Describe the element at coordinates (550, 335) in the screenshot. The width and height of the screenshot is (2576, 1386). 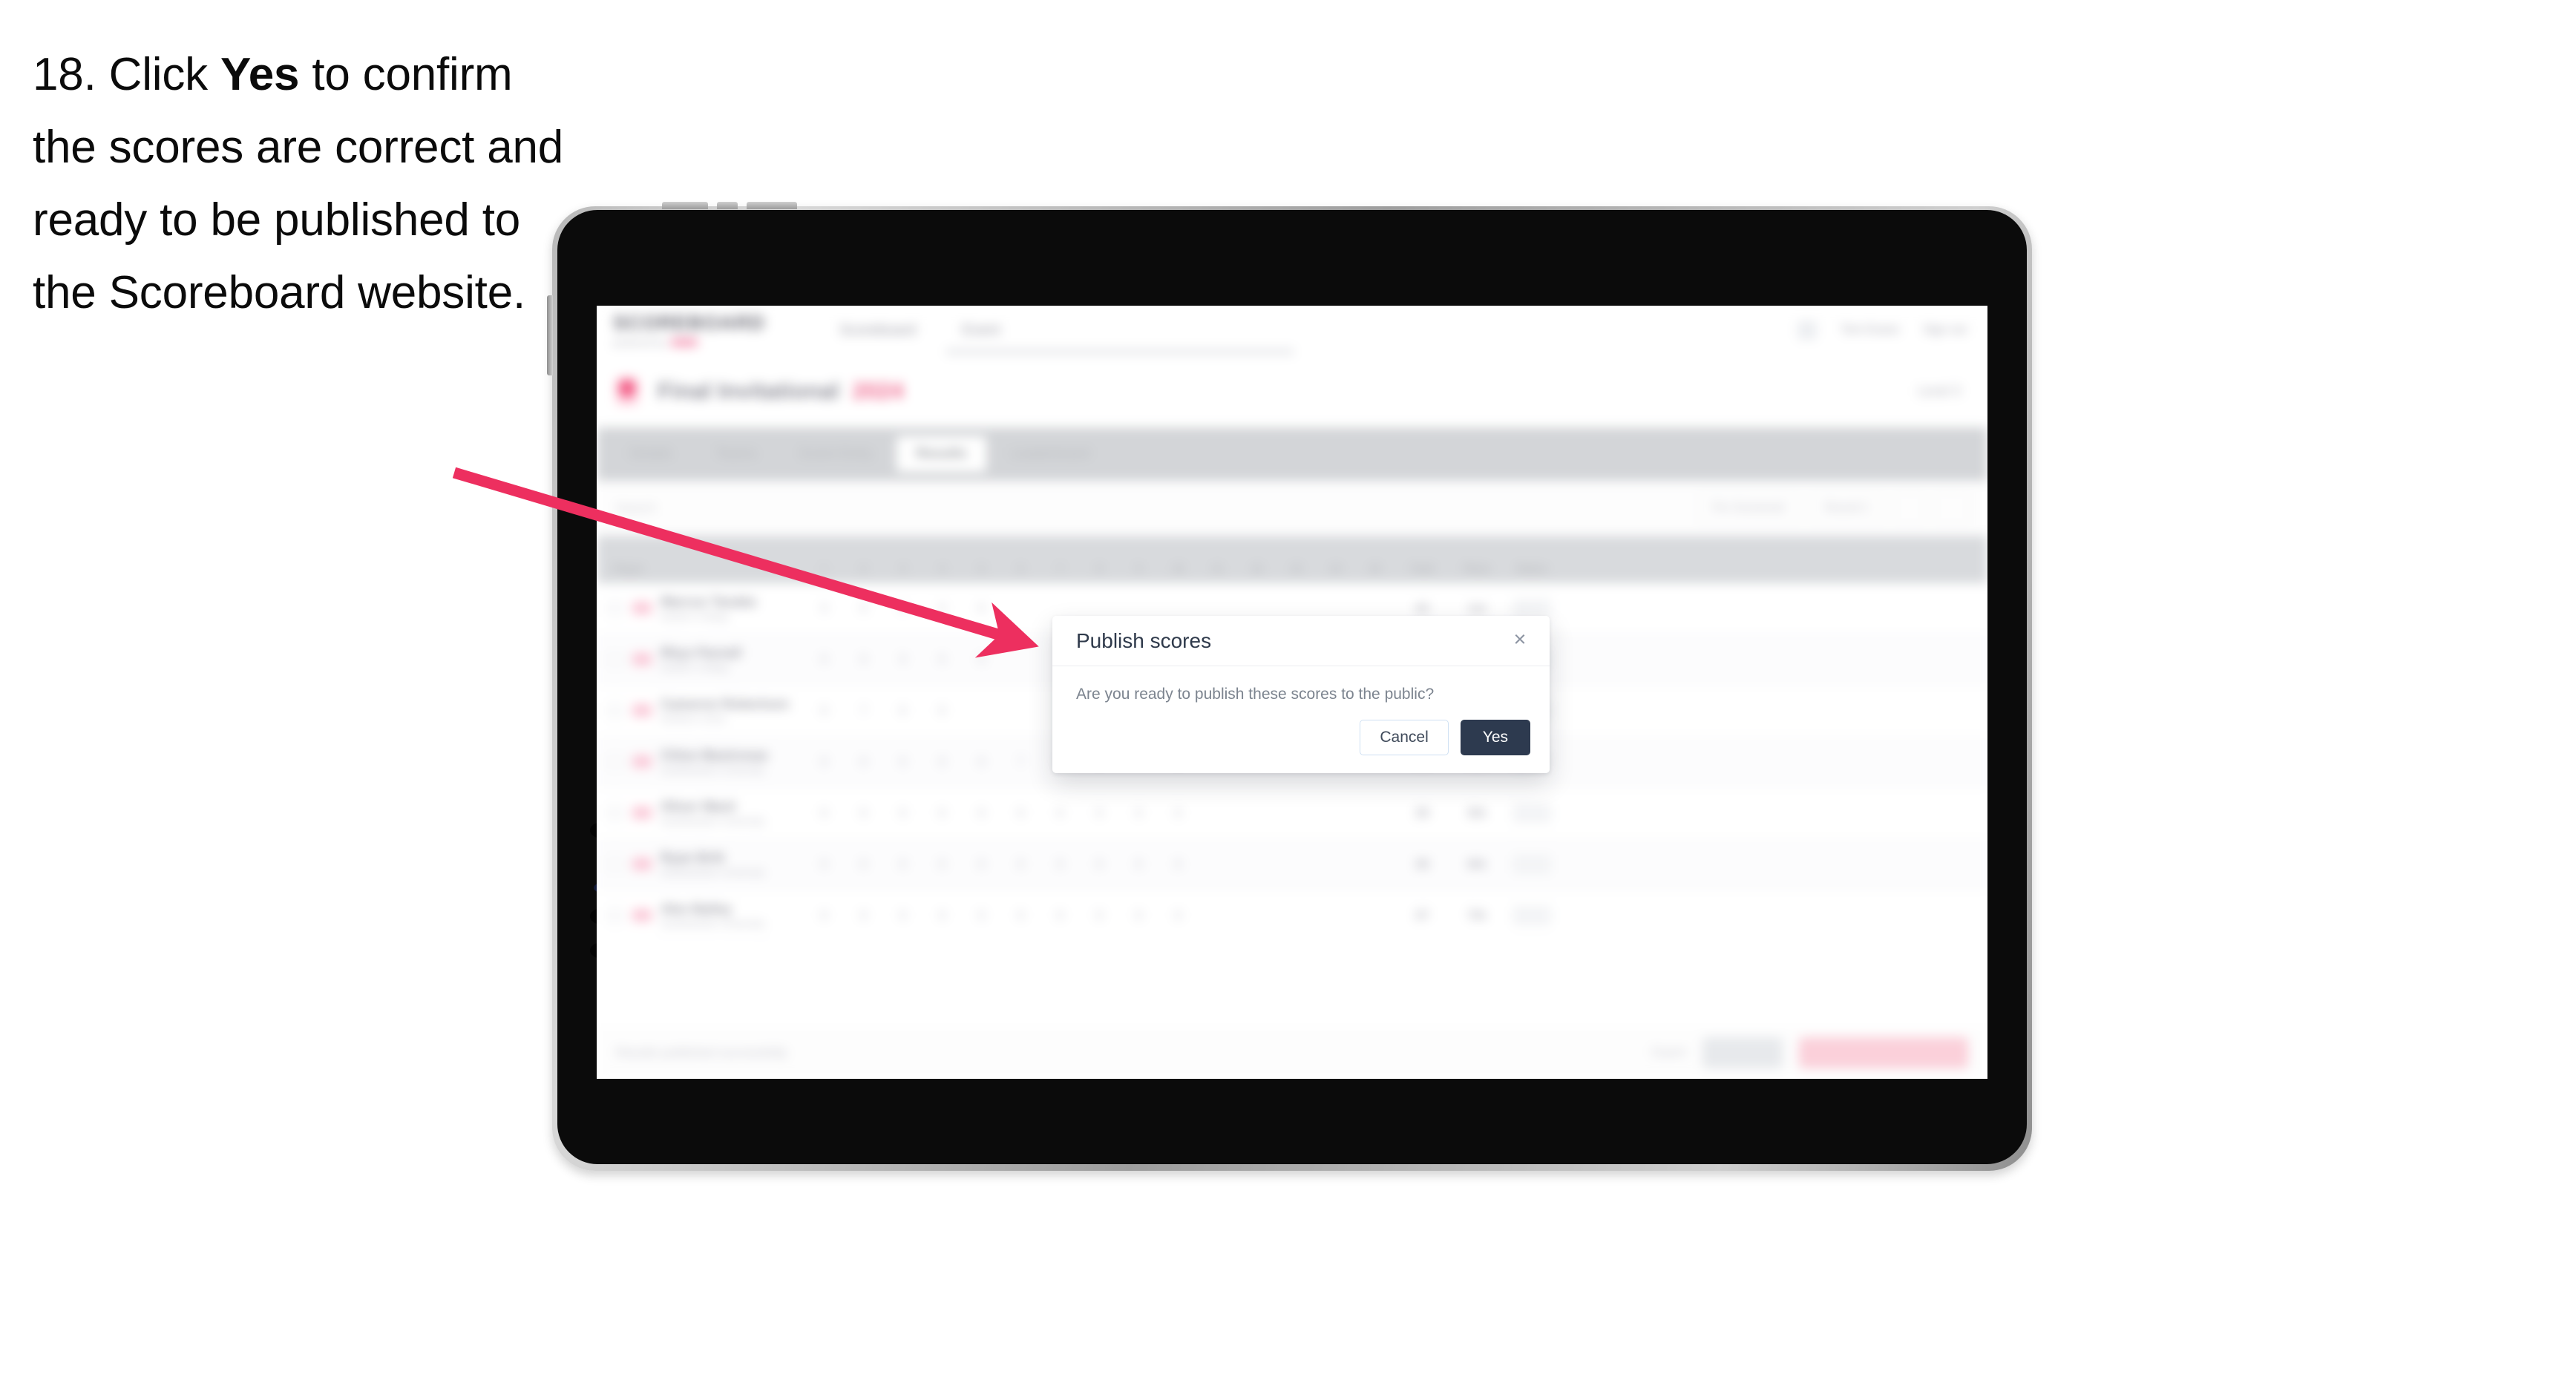
I see `volume-rocker-button` at that location.